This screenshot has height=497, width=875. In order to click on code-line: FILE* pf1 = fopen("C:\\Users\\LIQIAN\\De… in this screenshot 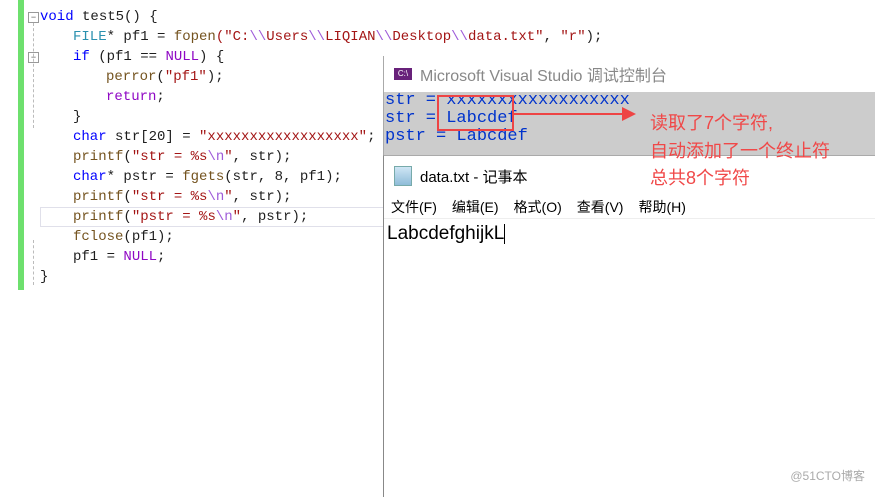, I will do `click(338, 37)`.